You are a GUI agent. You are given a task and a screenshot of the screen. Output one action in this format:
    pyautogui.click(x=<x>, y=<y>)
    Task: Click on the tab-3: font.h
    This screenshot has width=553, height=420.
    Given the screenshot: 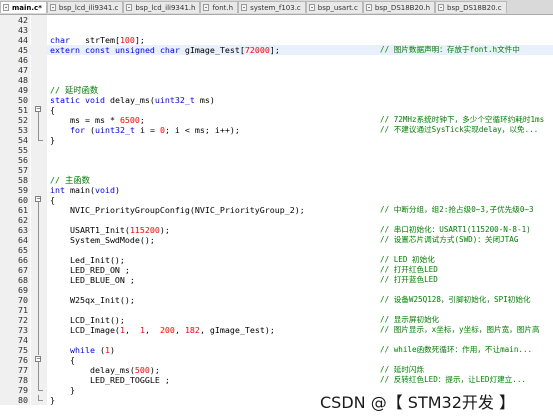 What is the action you would take?
    pyautogui.click(x=219, y=7)
    